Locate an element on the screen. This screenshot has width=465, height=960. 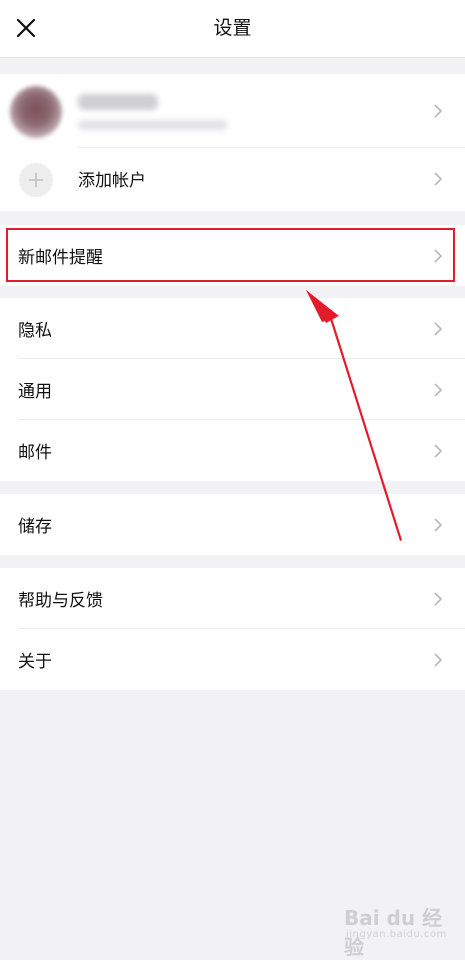
about-label: 关于 is located at coordinates (35, 662).